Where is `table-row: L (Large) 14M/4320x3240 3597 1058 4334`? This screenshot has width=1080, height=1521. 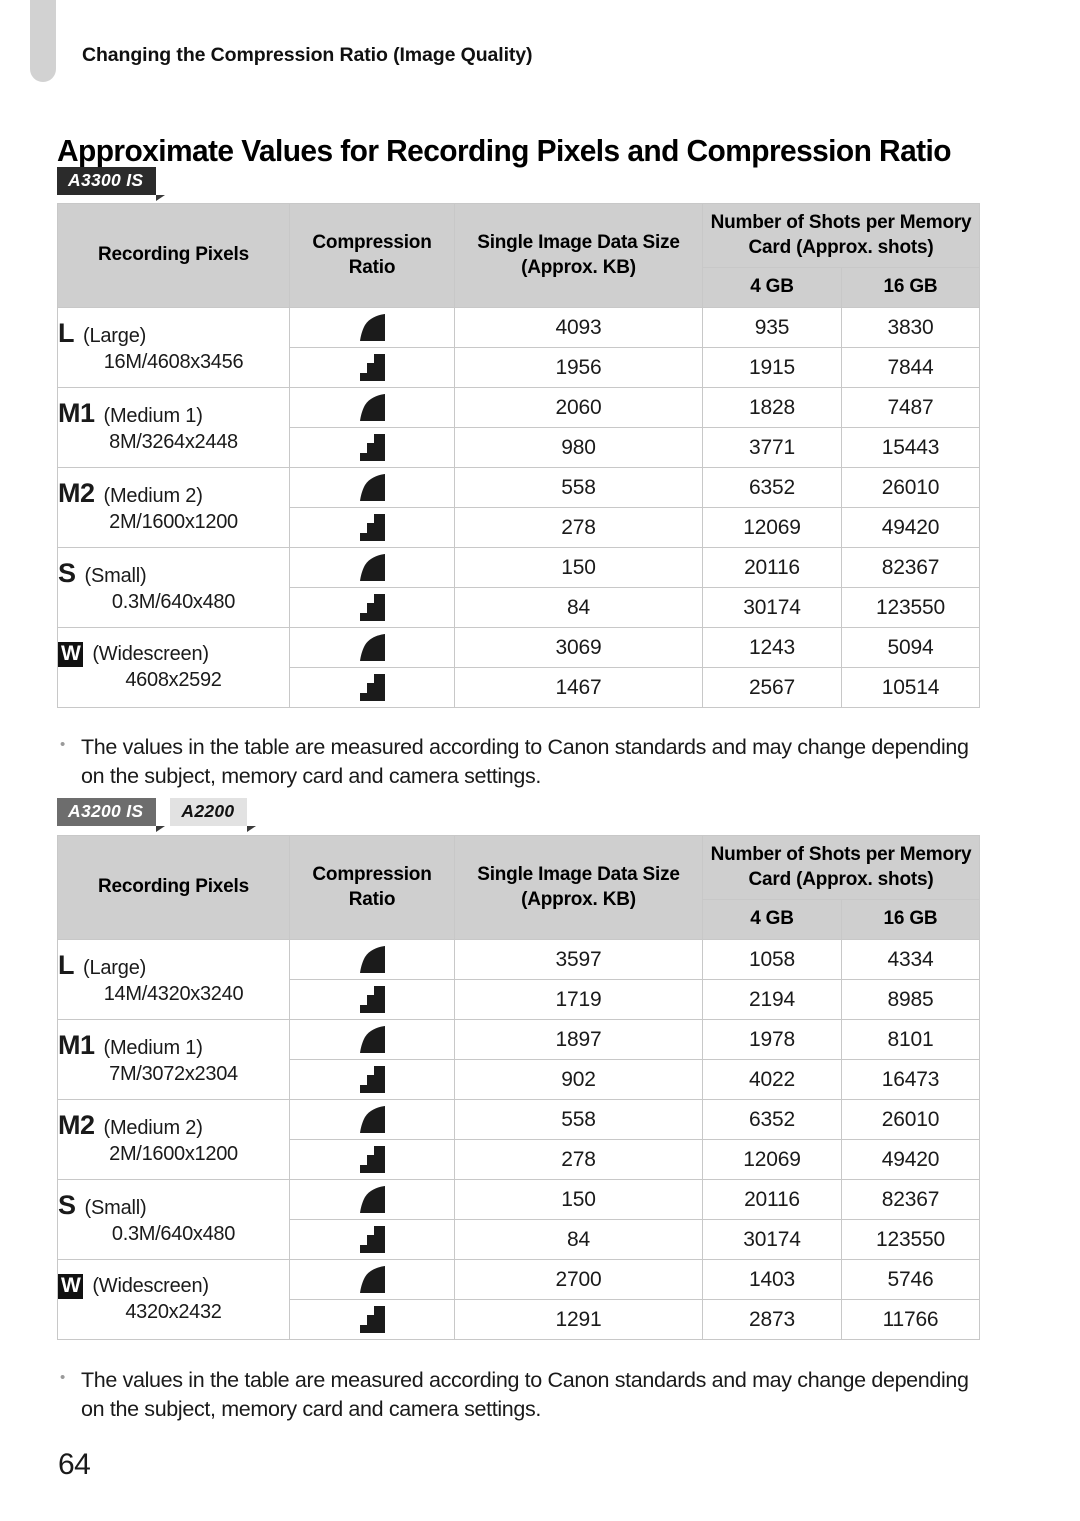
table-row: L (Large) 14M/4320x3240 3597 1058 4334 is located at coordinates (518, 980).